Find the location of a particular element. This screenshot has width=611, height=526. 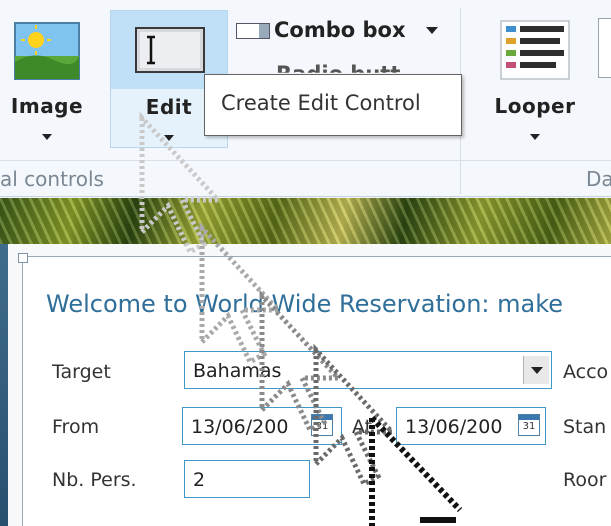

looper-icon is located at coordinates (535, 50).